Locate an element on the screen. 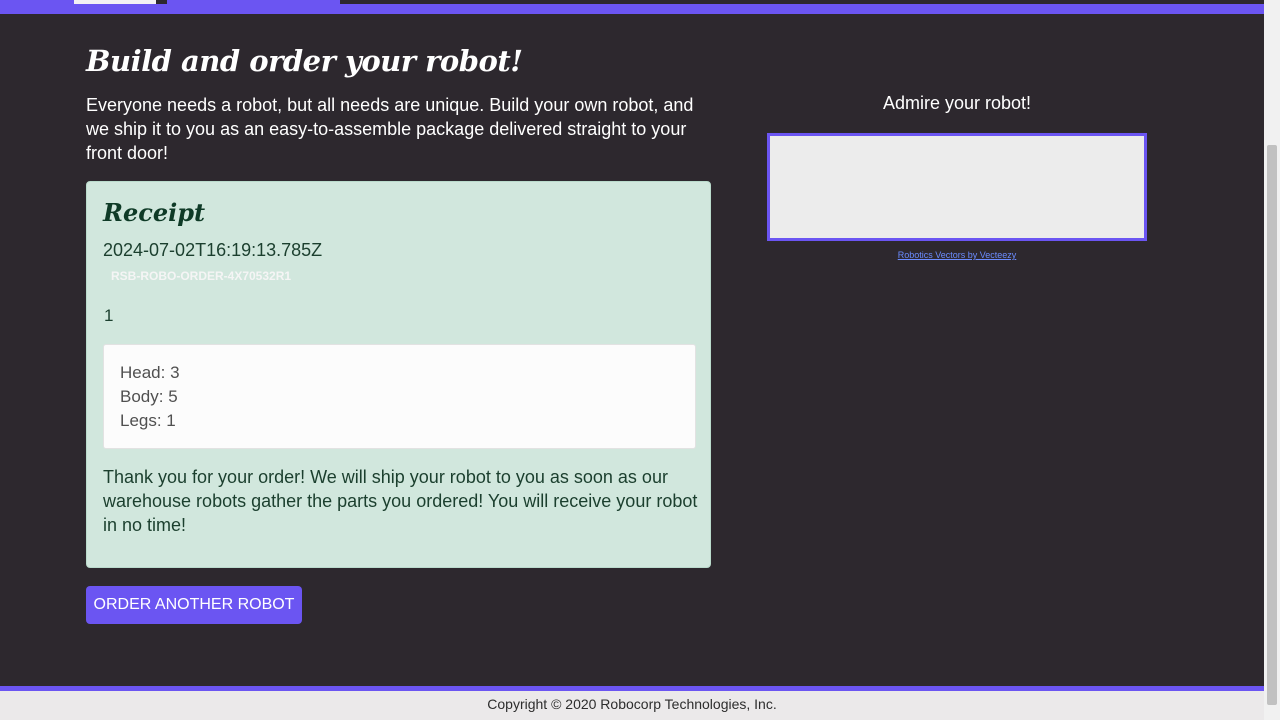  part-head: Head: 3 is located at coordinates (150, 372).